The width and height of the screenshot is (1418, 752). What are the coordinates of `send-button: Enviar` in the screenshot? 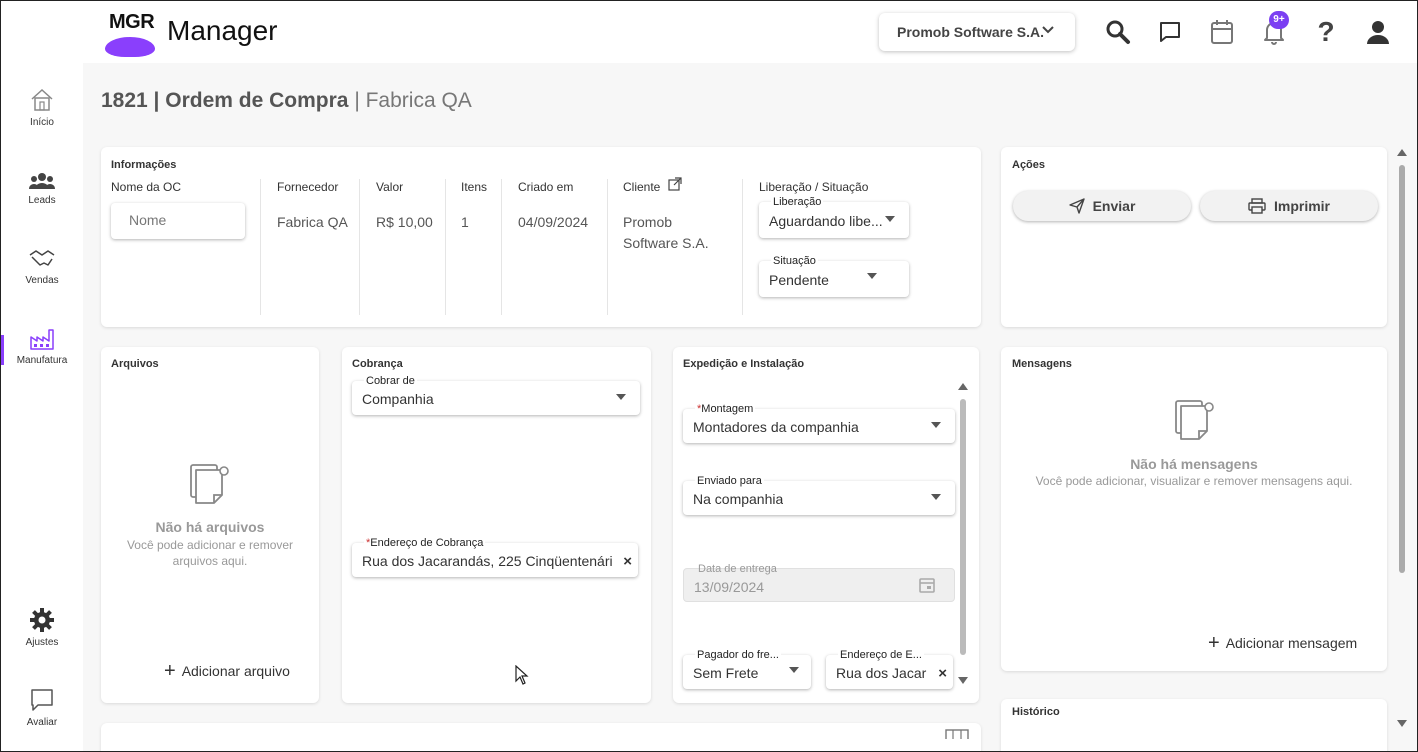 It's located at (1102, 206).